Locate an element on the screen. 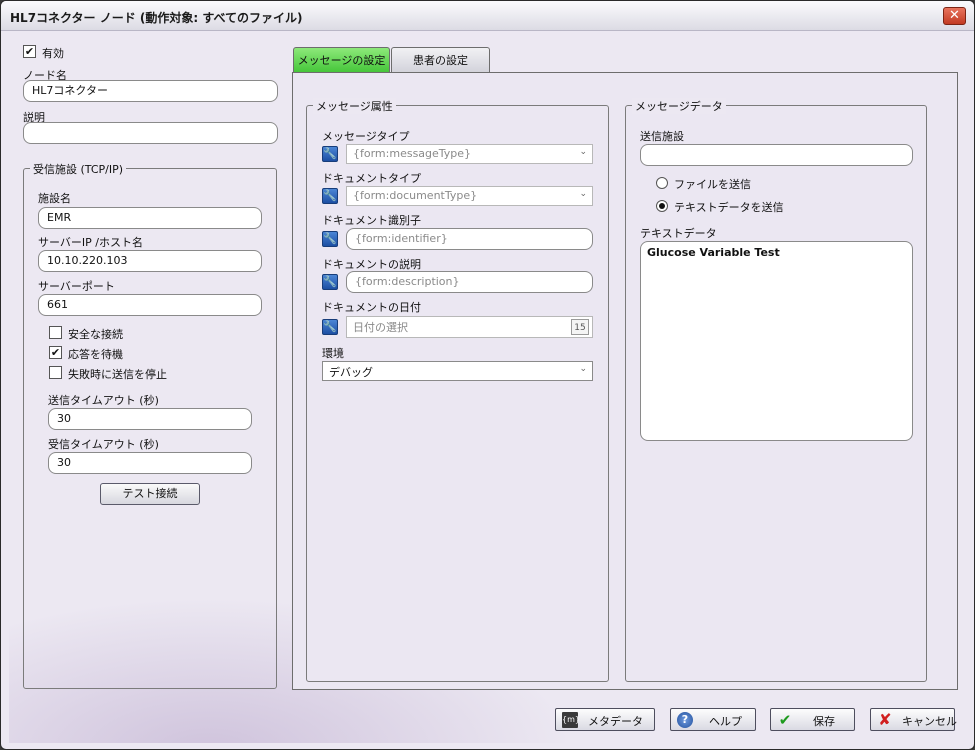 The image size is (975, 750). tab-message-settings: メッセージの設定 is located at coordinates (341, 59).